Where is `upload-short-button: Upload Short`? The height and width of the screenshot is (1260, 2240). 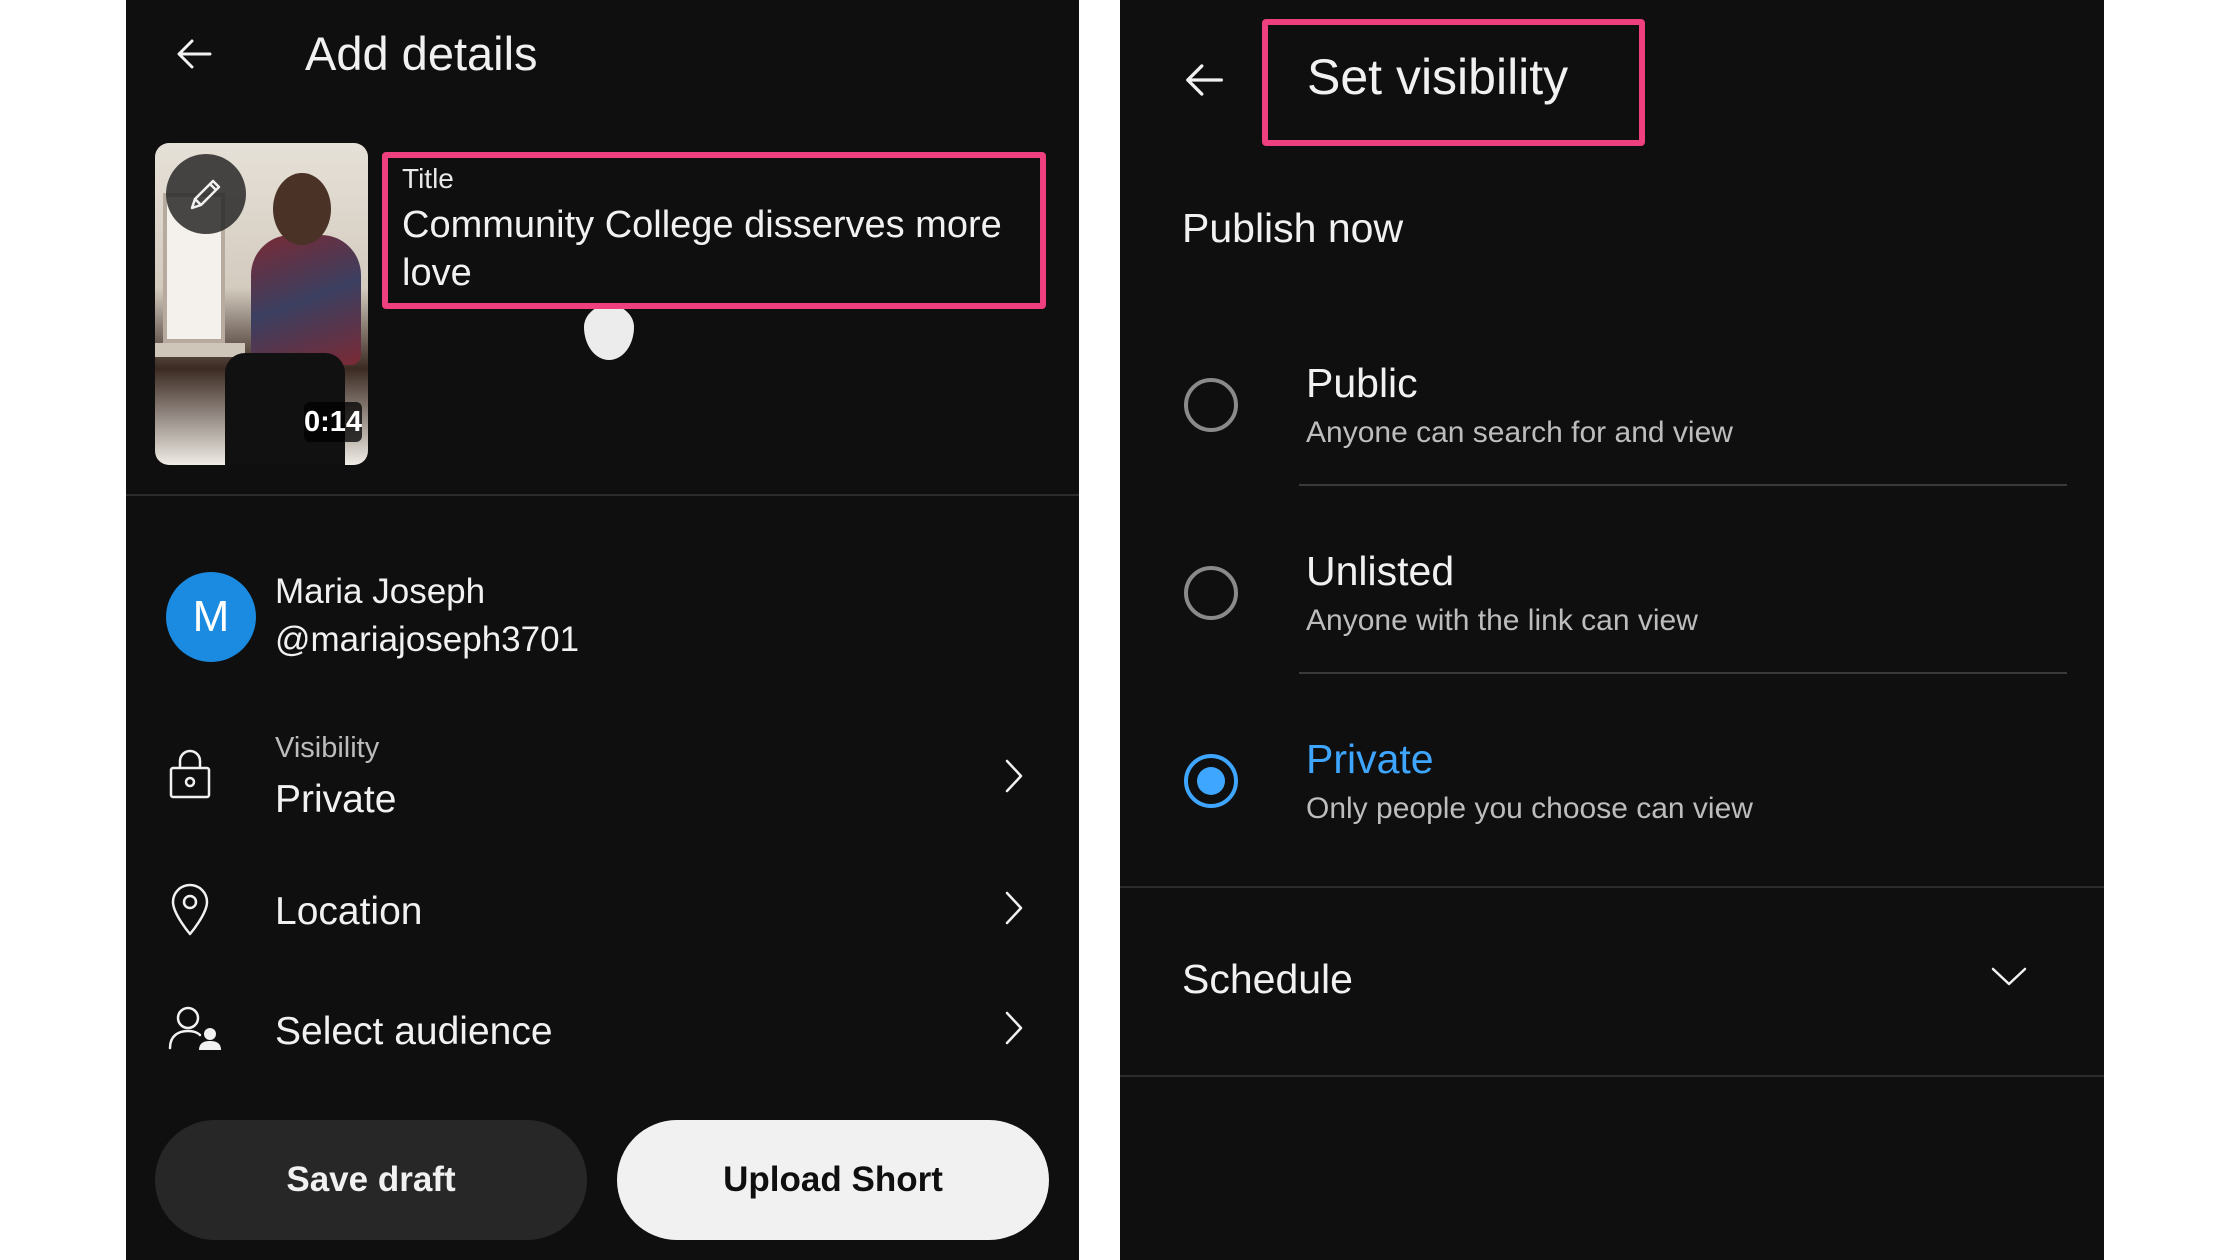
upload-short-button: Upload Short is located at coordinates (833, 1180).